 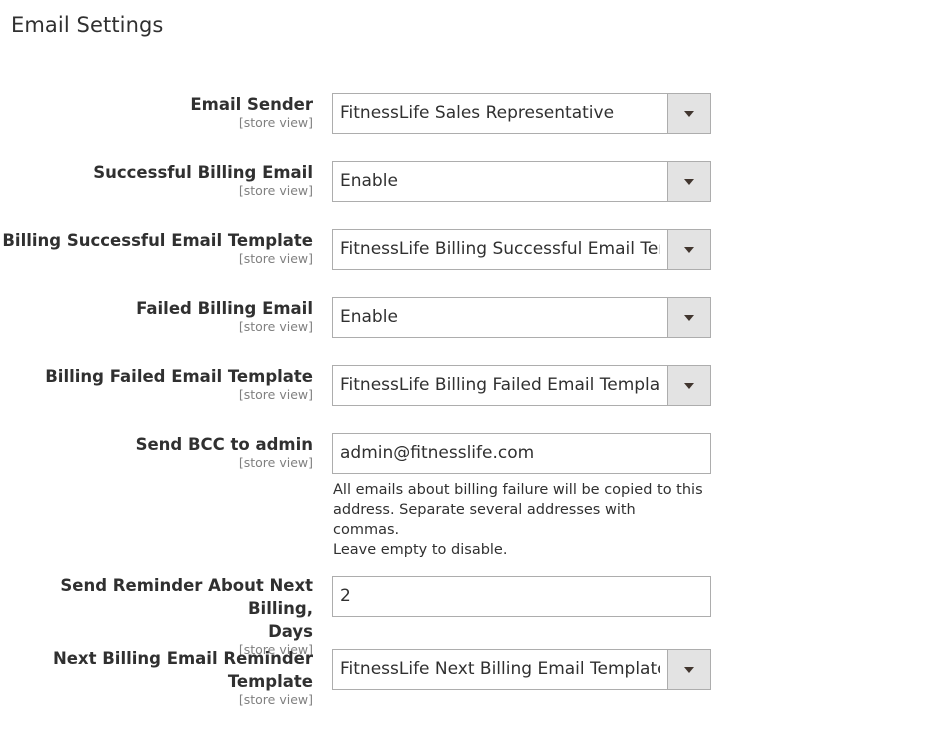 What do you see at coordinates (521, 317) in the screenshot?
I see `failed-billing-email-select: Enable` at bounding box center [521, 317].